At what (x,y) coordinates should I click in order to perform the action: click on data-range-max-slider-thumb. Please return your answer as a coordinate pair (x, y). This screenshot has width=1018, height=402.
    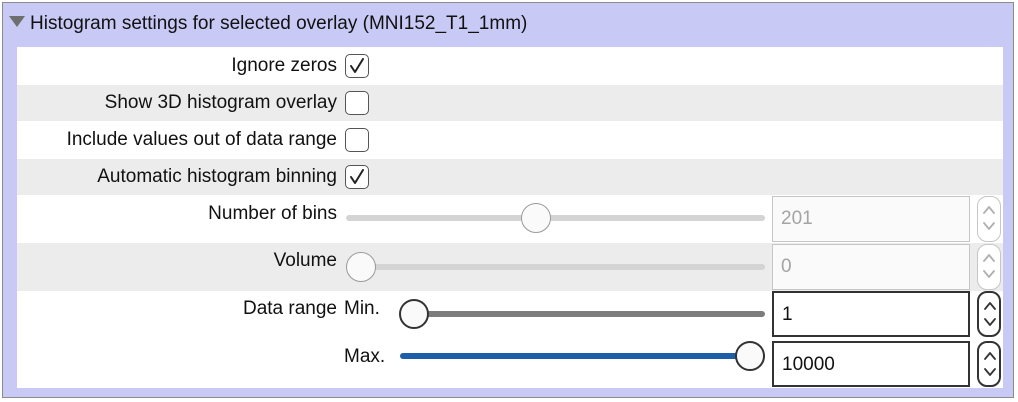
    Looking at the image, I should click on (750, 356).